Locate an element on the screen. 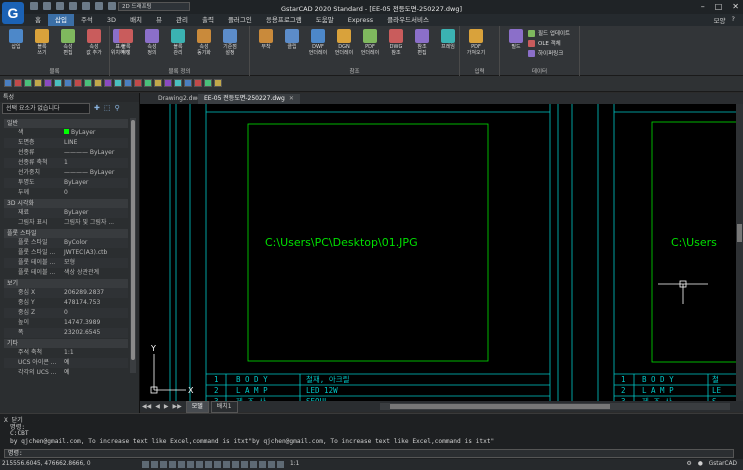 The width and height of the screenshot is (743, 470). horizontal-scrollbar is located at coordinates (555, 406).